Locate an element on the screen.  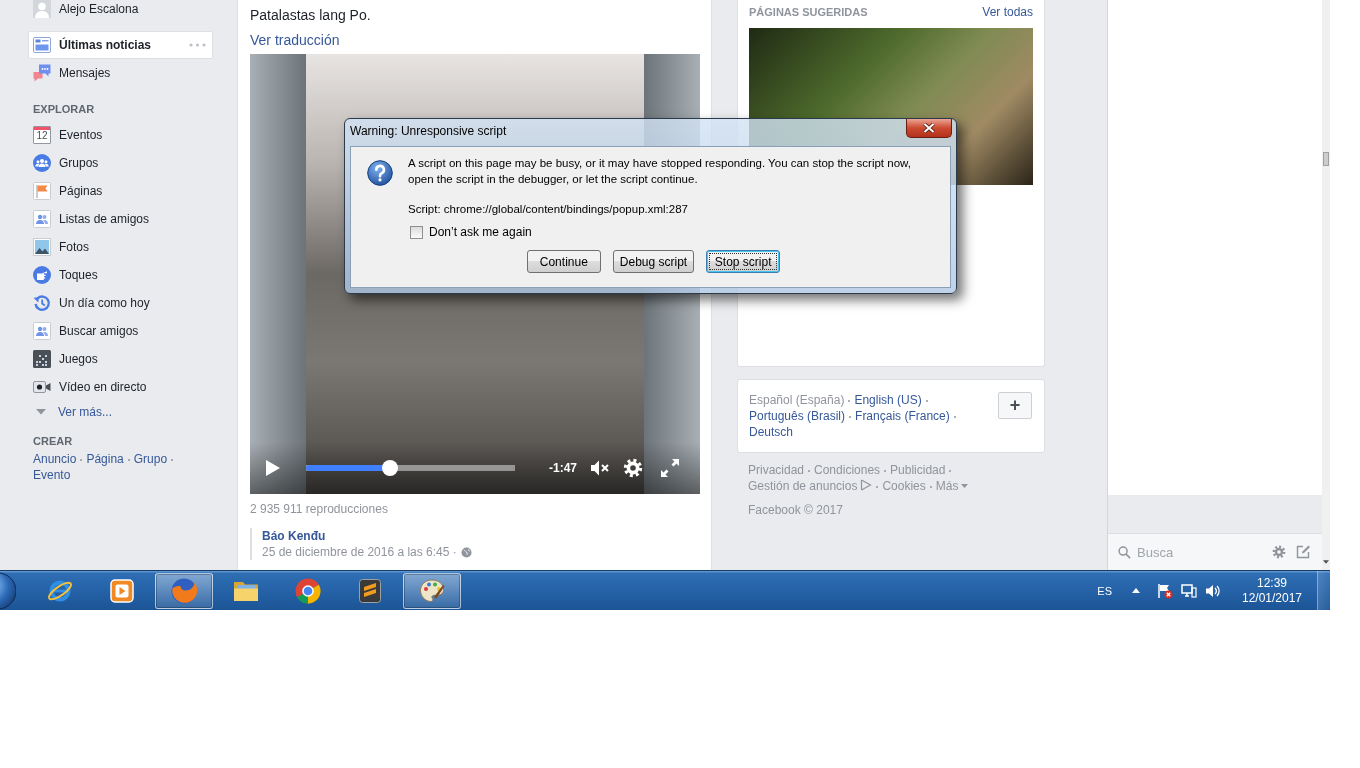
dialog-title: Warning: Unresponsive script is located at coordinates (428, 131).